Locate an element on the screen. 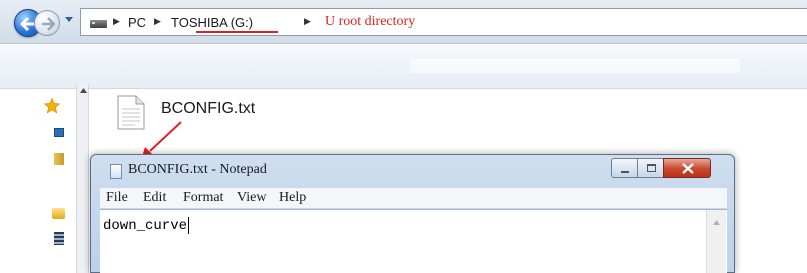  desktop-icon is located at coordinates (59, 132).